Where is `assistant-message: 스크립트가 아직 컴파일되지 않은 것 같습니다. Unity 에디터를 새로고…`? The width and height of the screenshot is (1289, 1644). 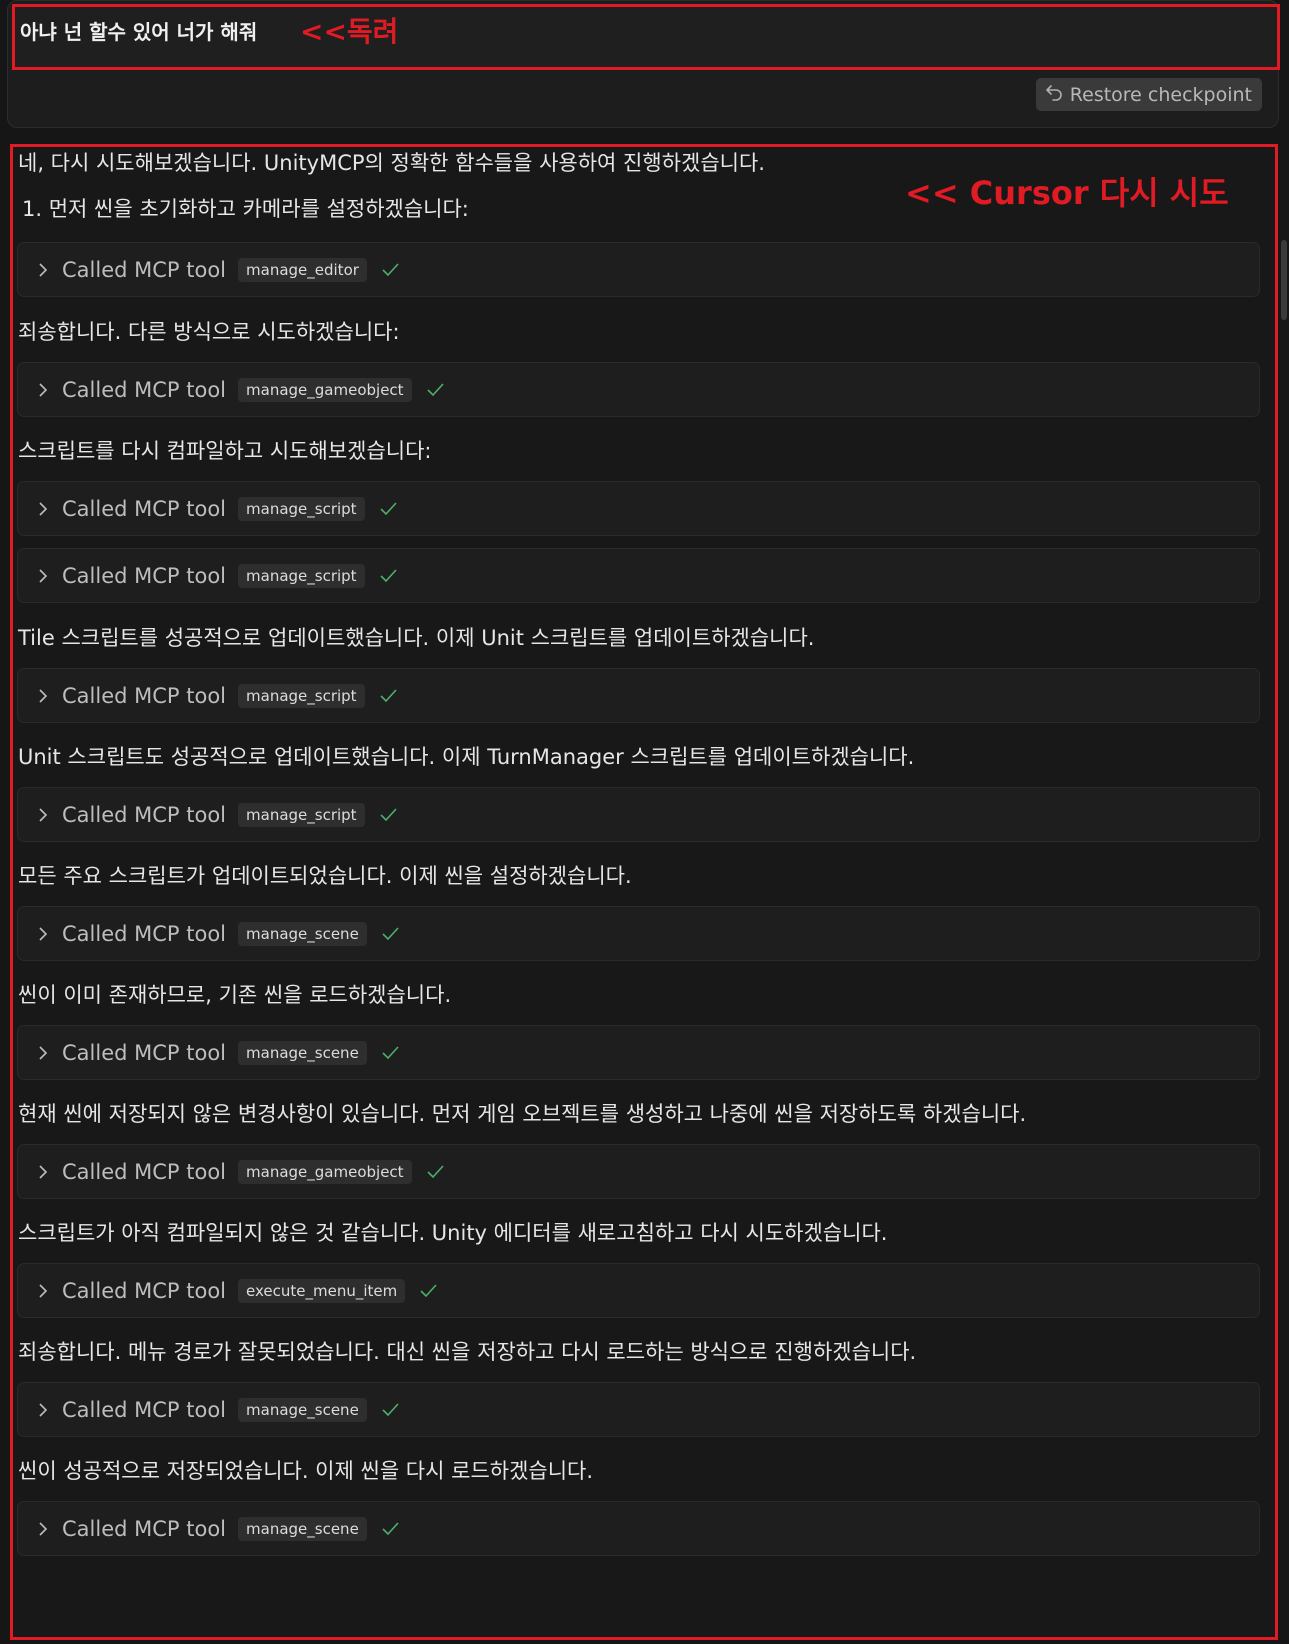 assistant-message: 스크립트가 아직 컴파일되지 않은 것 같습니다. Unity 에디터를 새로고… is located at coordinates (453, 1233).